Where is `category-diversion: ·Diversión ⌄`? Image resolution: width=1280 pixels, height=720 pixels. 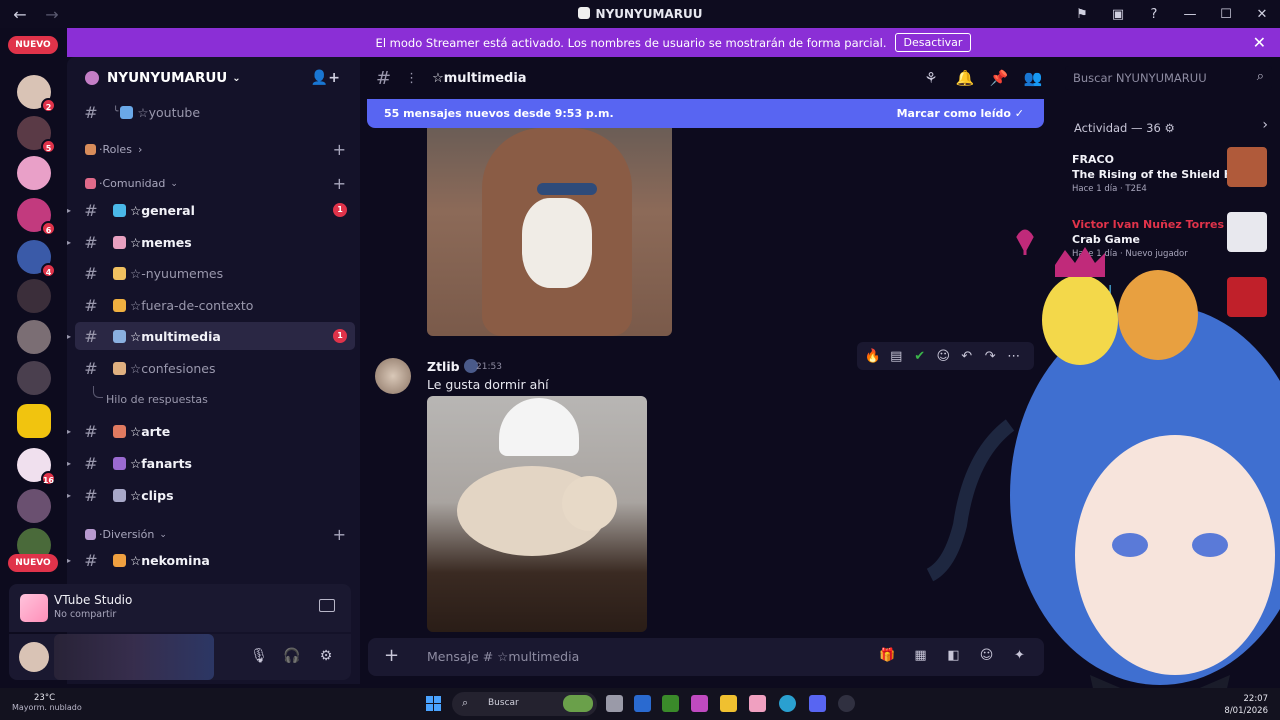 category-diversion: ·Diversión ⌄ is located at coordinates (126, 534).